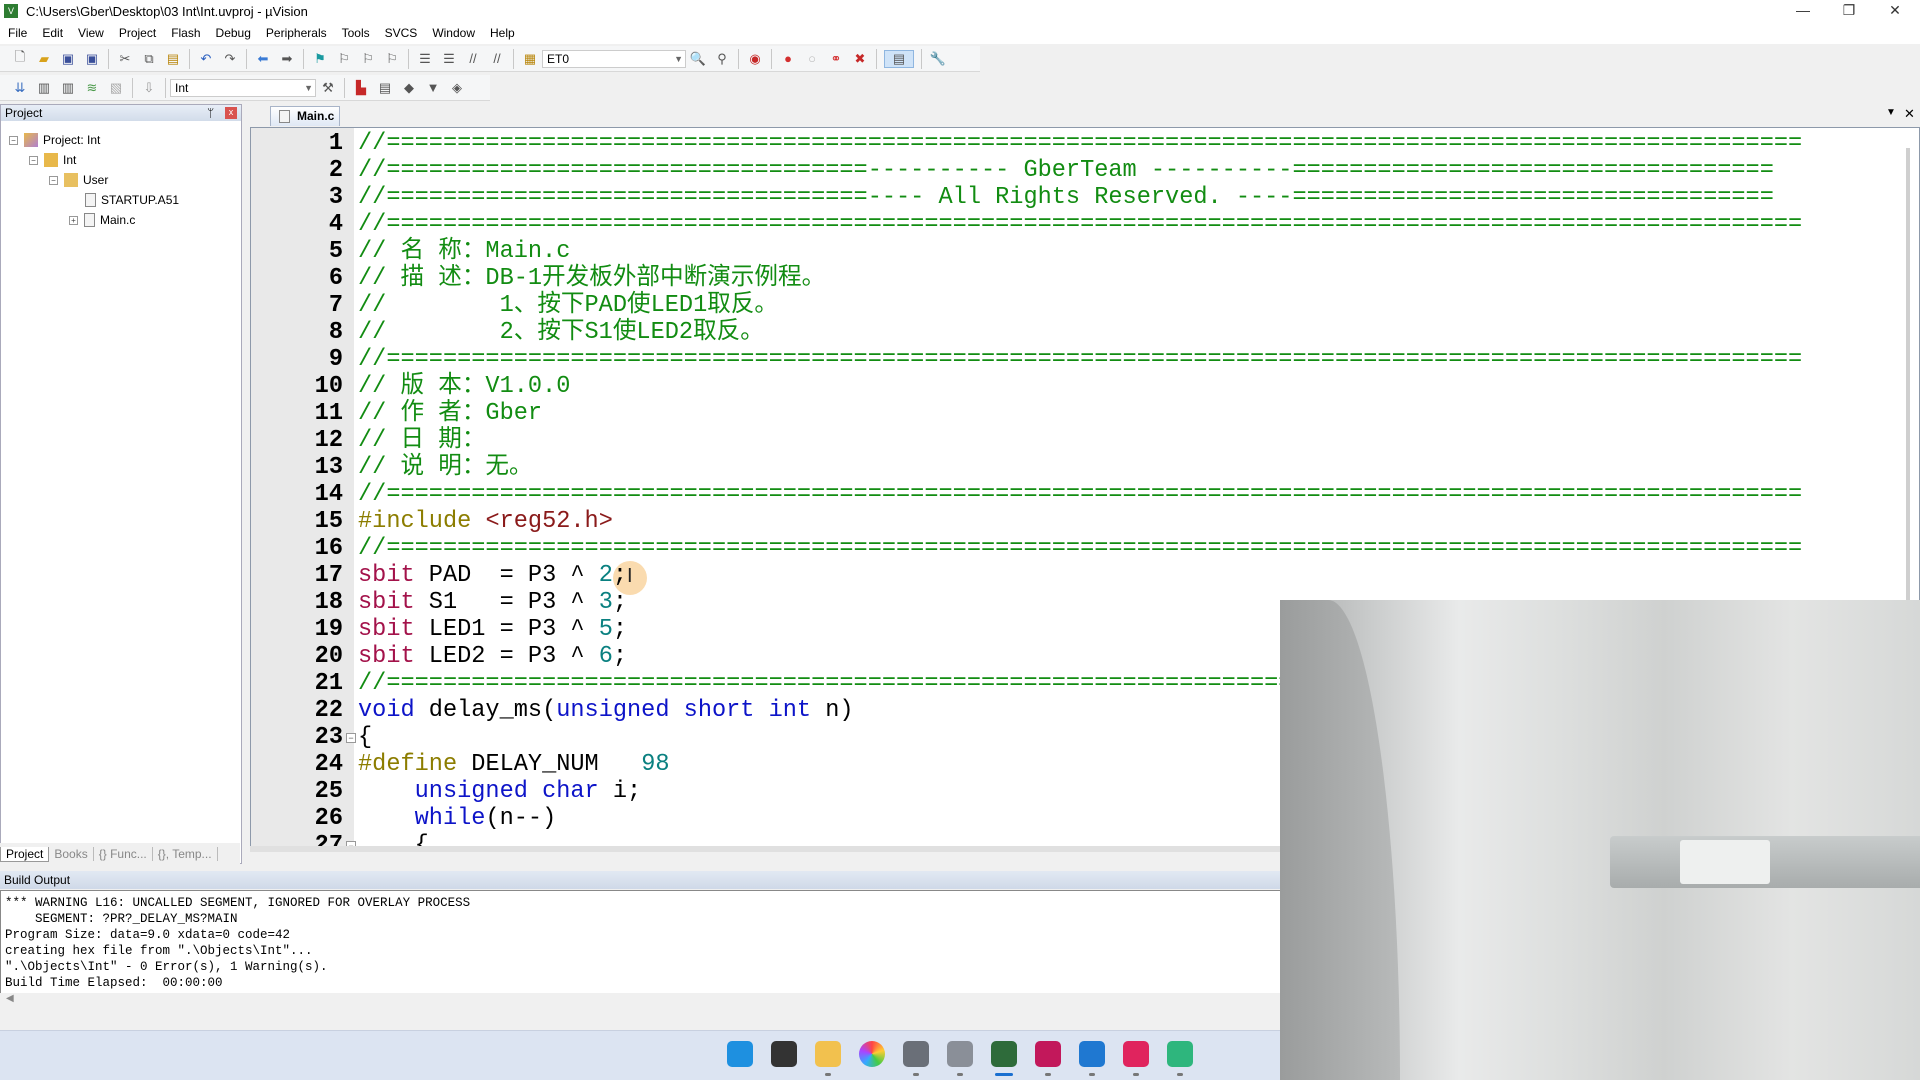  I want to click on wps-sheets-icon, so click(1180, 1054).